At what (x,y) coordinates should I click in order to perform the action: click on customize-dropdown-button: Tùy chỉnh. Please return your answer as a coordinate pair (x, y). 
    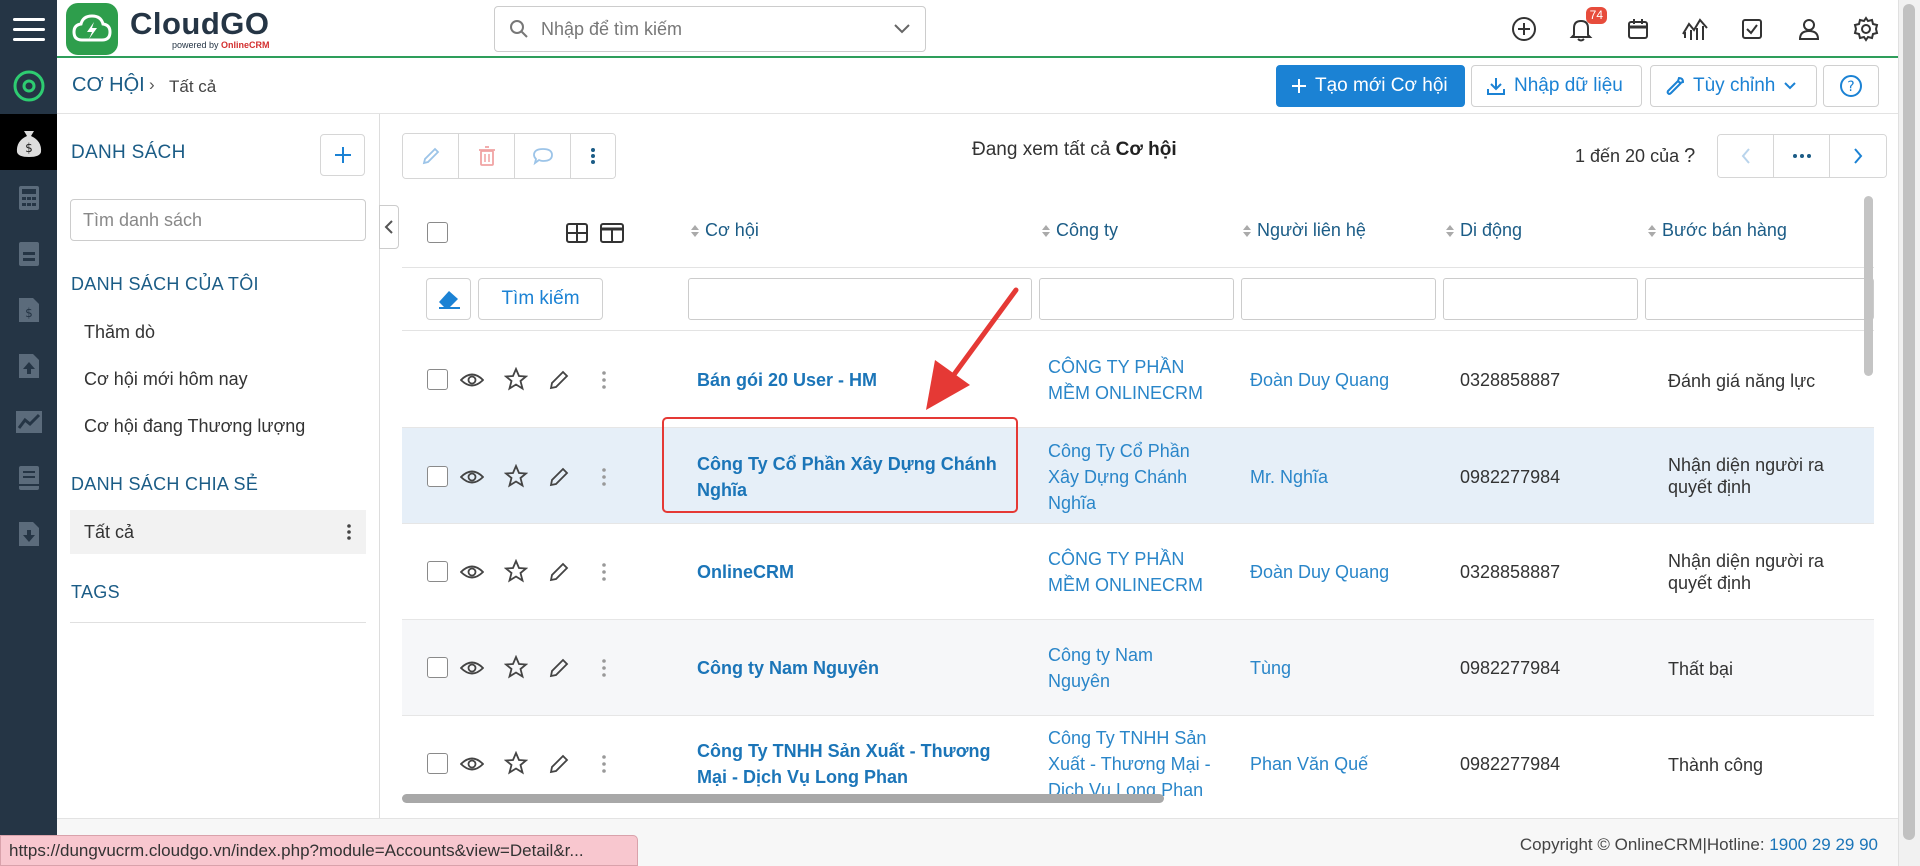
    Looking at the image, I should click on (1733, 86).